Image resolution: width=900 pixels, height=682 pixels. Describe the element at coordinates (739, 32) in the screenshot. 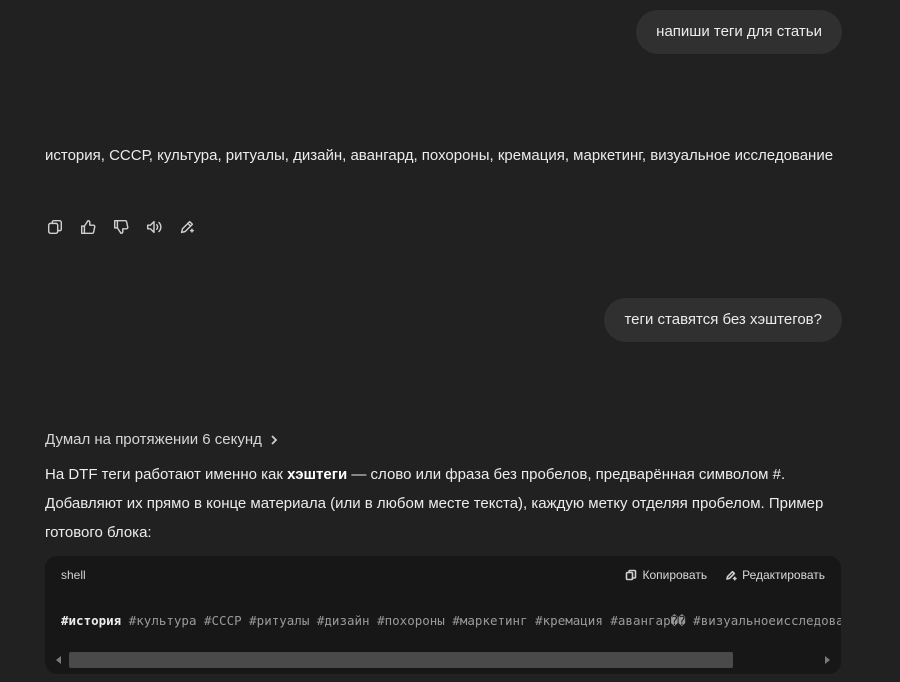

I see `user-message-1: напиши теги для статьи` at that location.